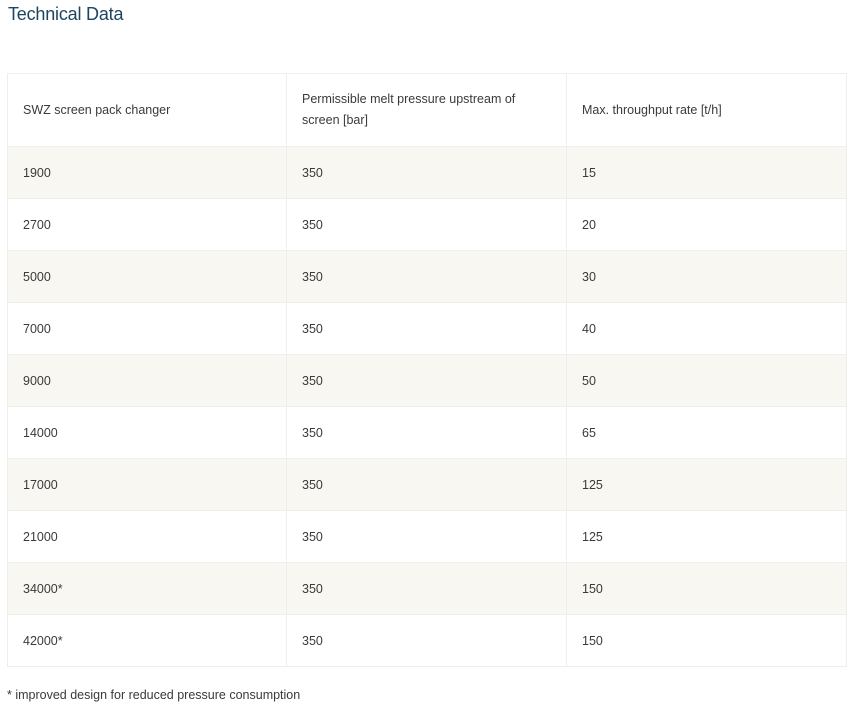 Image resolution: width=854 pixels, height=721 pixels. I want to click on table-row: 14000 350 65, so click(427, 432).